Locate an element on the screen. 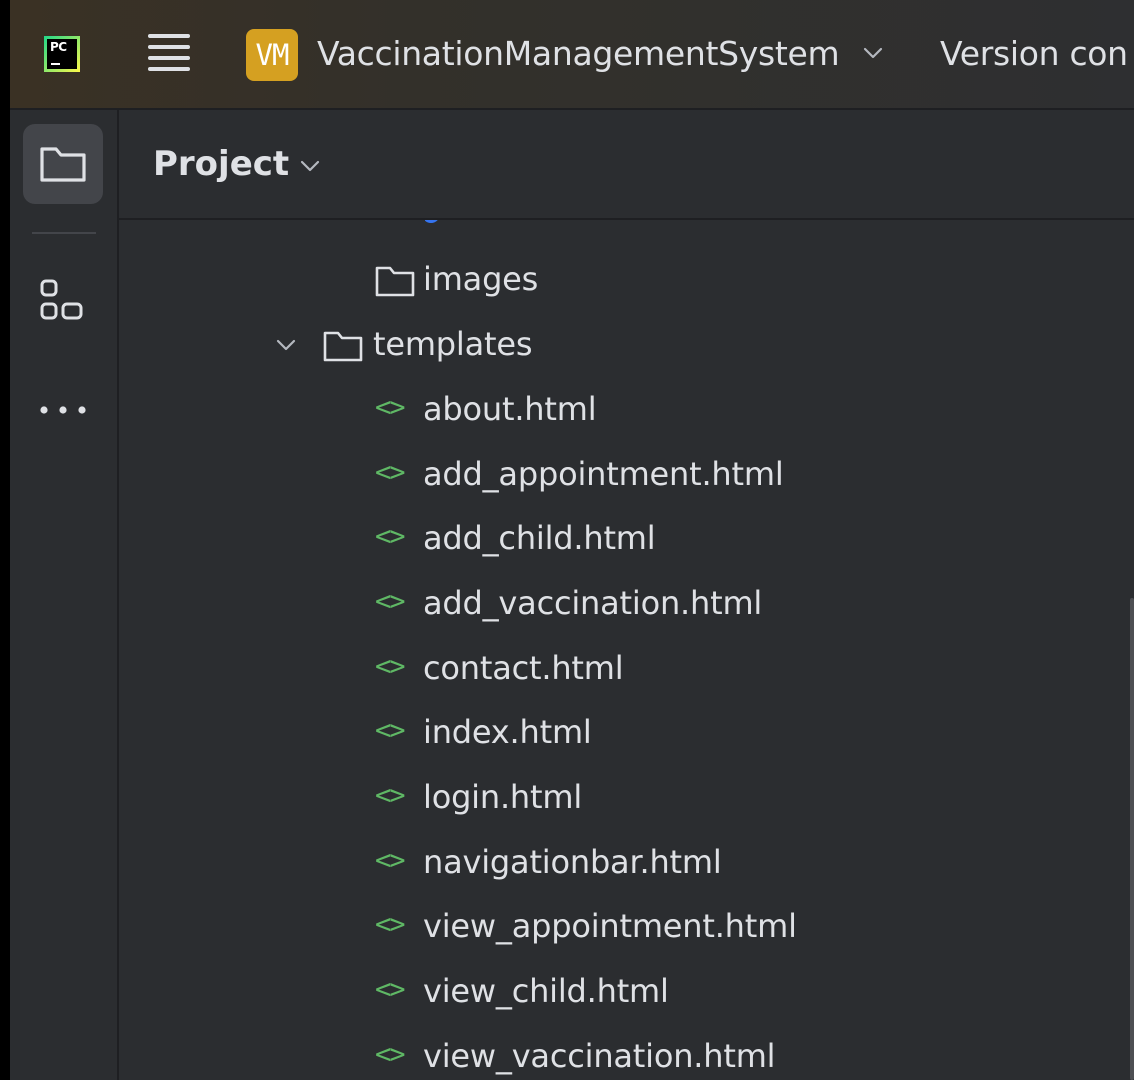  tree-row-label: navigationbar.html is located at coordinates (572, 862).